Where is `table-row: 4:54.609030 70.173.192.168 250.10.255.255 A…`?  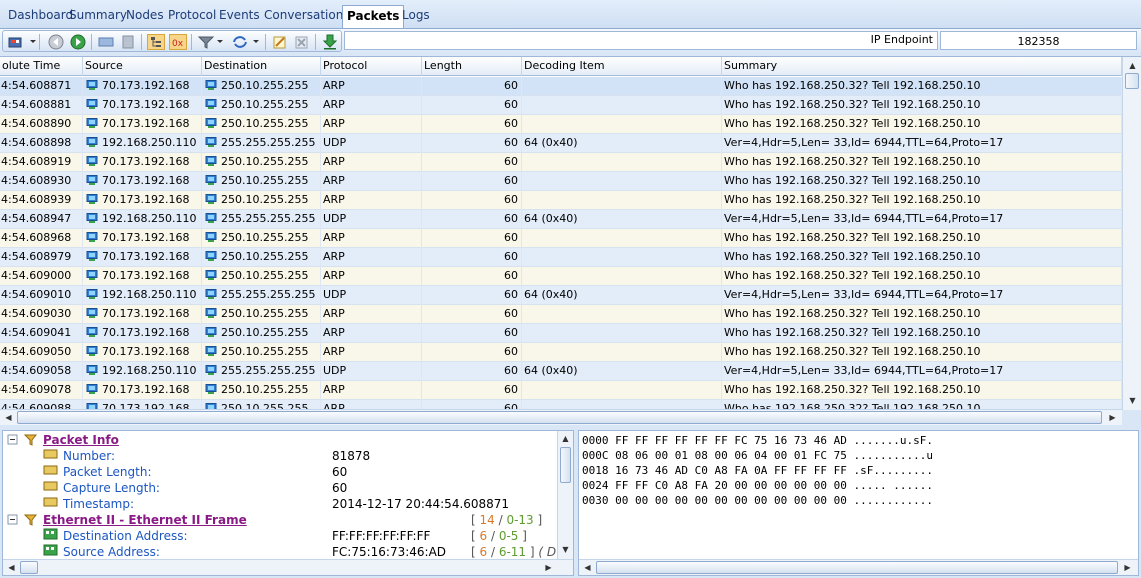 table-row: 4:54.609030 70.173.192.168 250.10.255.255 A… is located at coordinates (561, 314).